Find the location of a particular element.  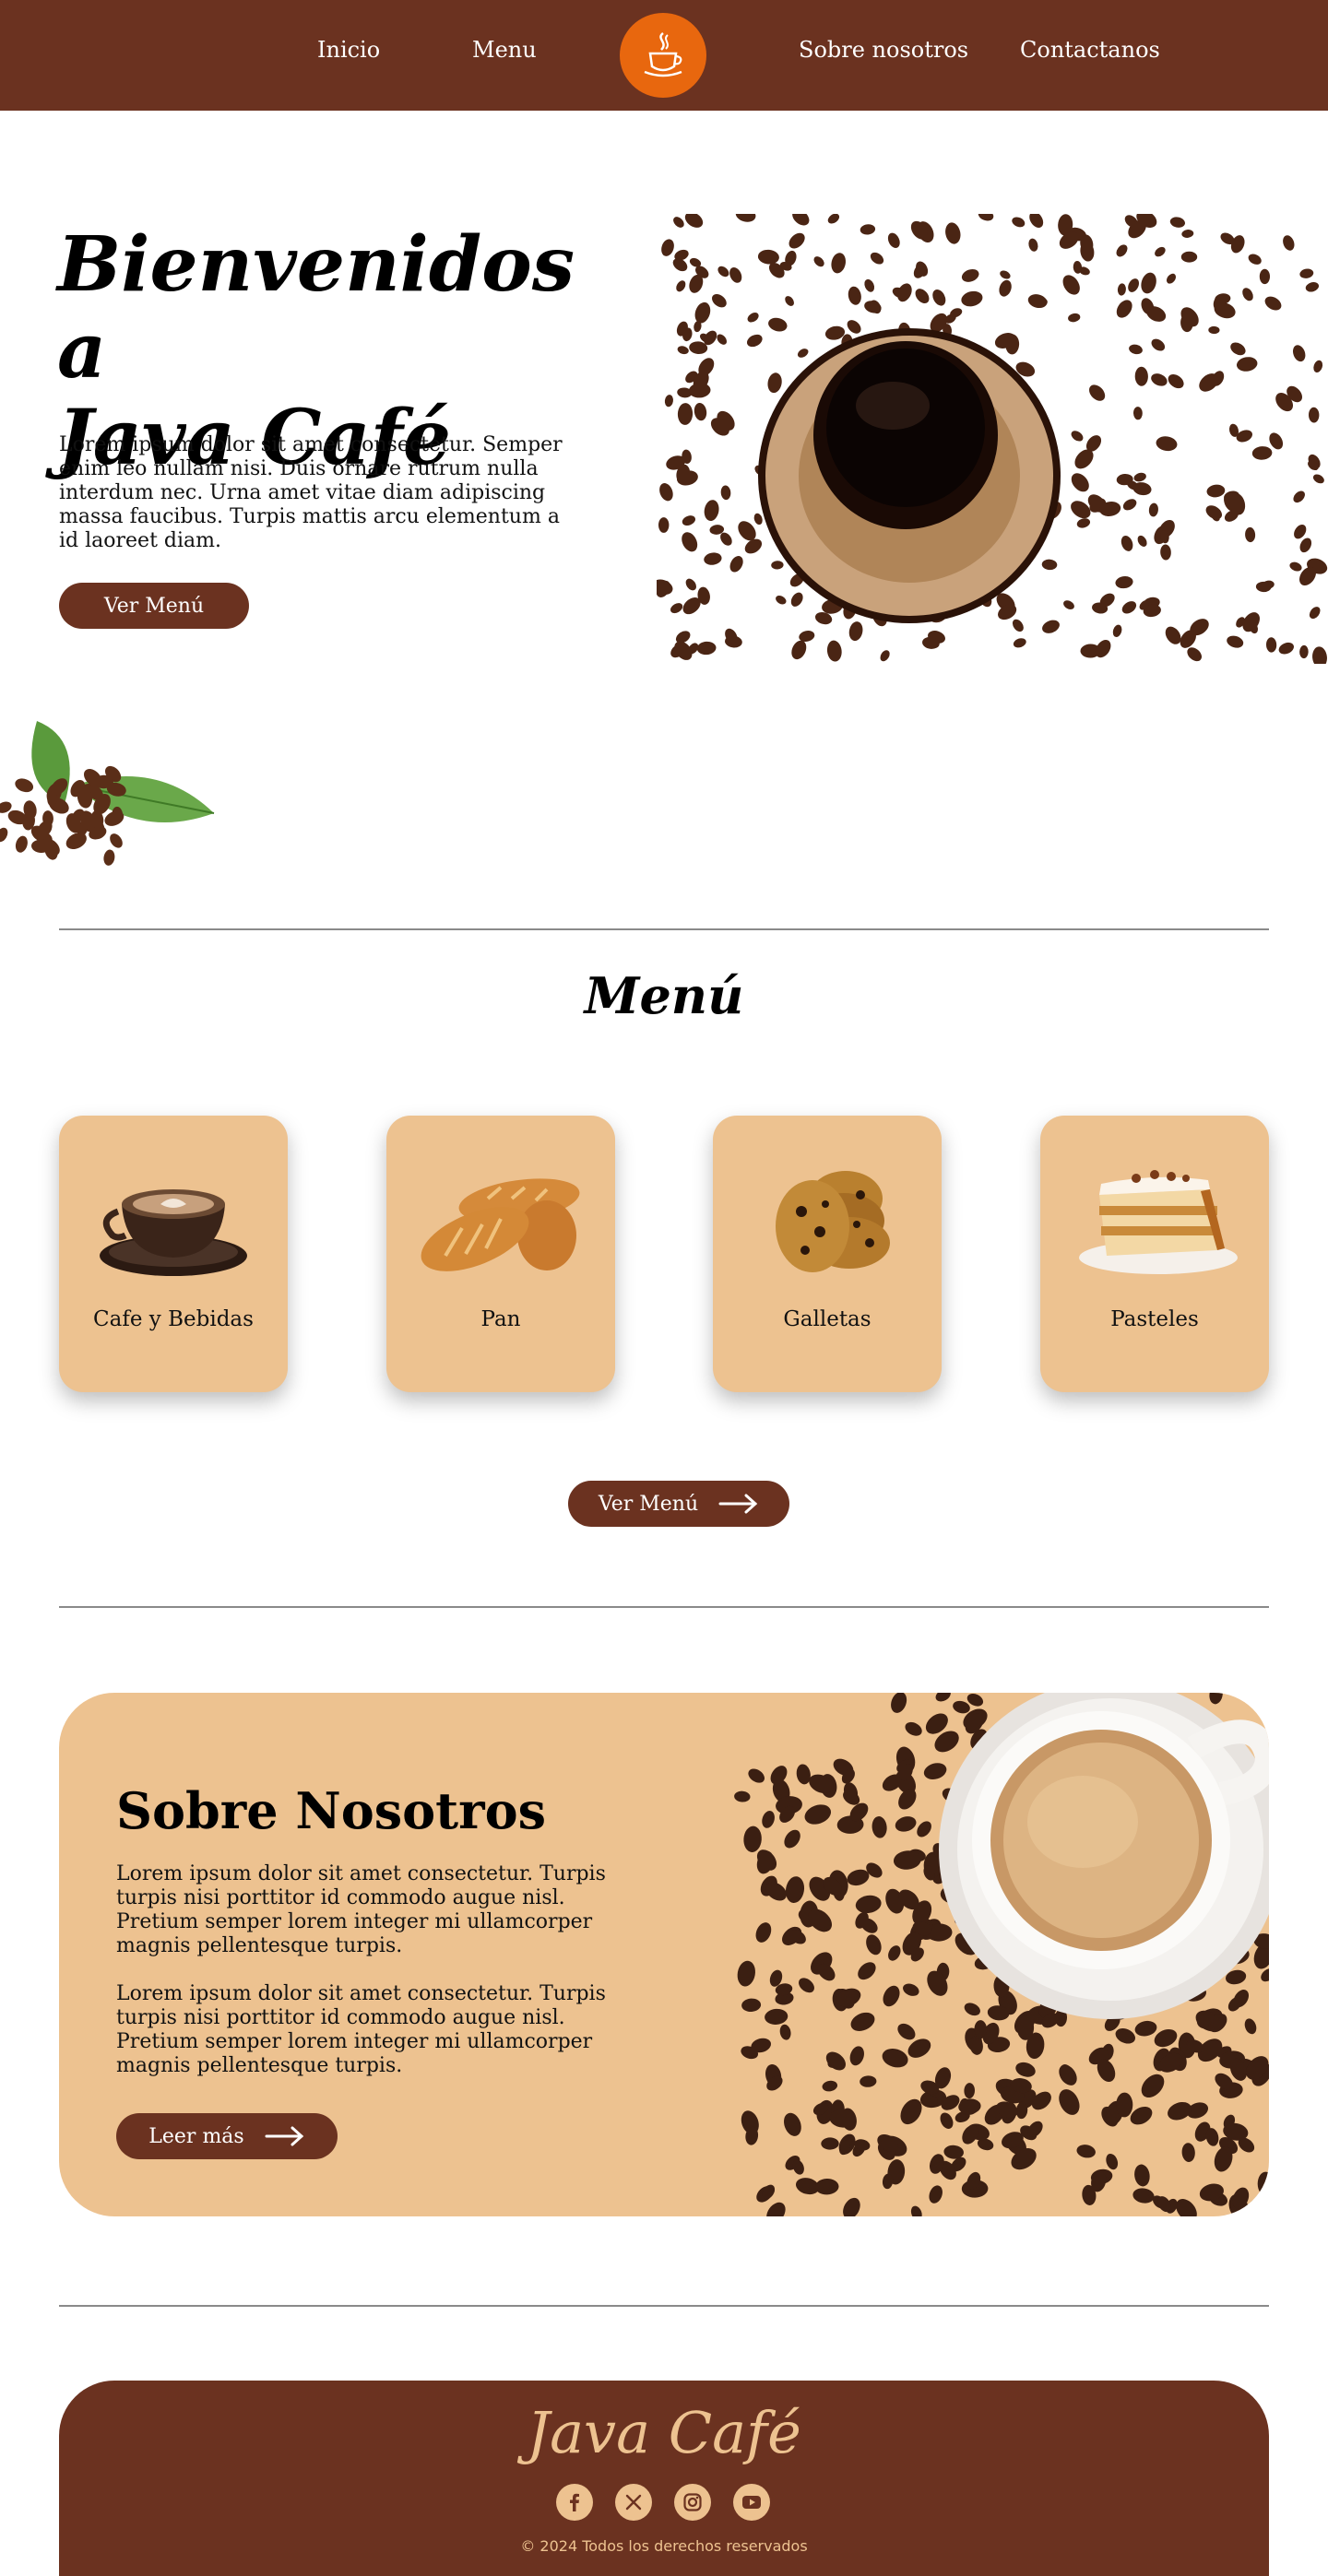

top-navbar: Inicio Menu Sobre nosotros Contactanos is located at coordinates (664, 55).